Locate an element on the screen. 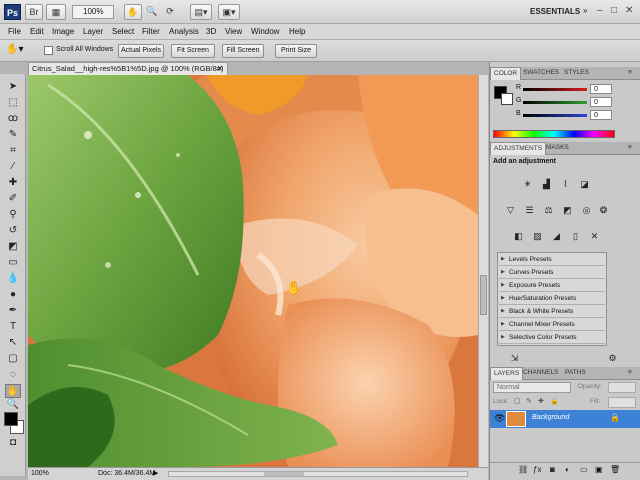 Image resolution: width=640 pixels, height=480 pixels. pen-tool-icon: ✒ is located at coordinates (13, 311).